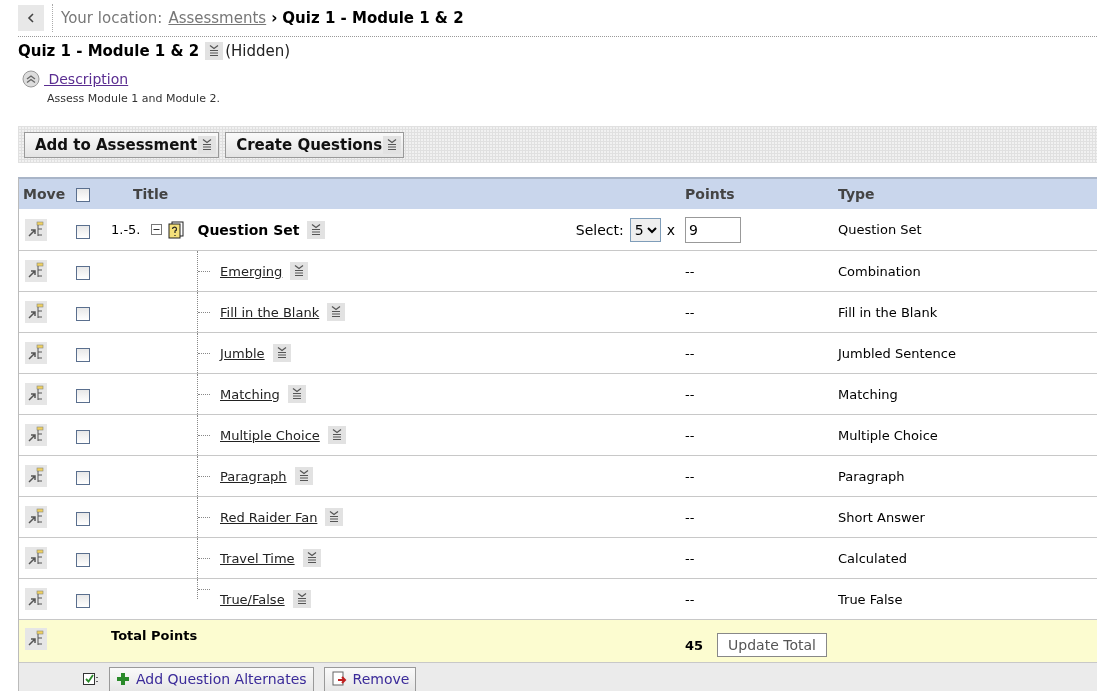 This screenshot has height=691, width=1097. Describe the element at coordinates (888, 312) in the screenshot. I see `type-cell-text: Fill in the Blank` at that location.